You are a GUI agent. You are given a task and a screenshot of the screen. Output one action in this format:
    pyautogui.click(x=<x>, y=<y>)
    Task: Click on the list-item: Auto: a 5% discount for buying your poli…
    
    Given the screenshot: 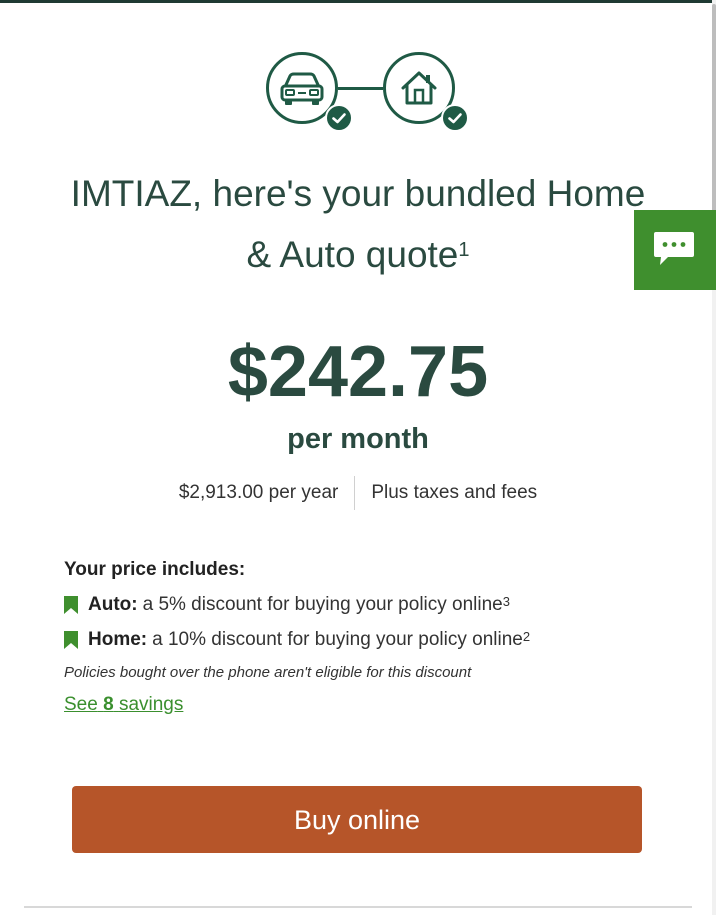 What is the action you would take?
    pyautogui.click(x=374, y=605)
    